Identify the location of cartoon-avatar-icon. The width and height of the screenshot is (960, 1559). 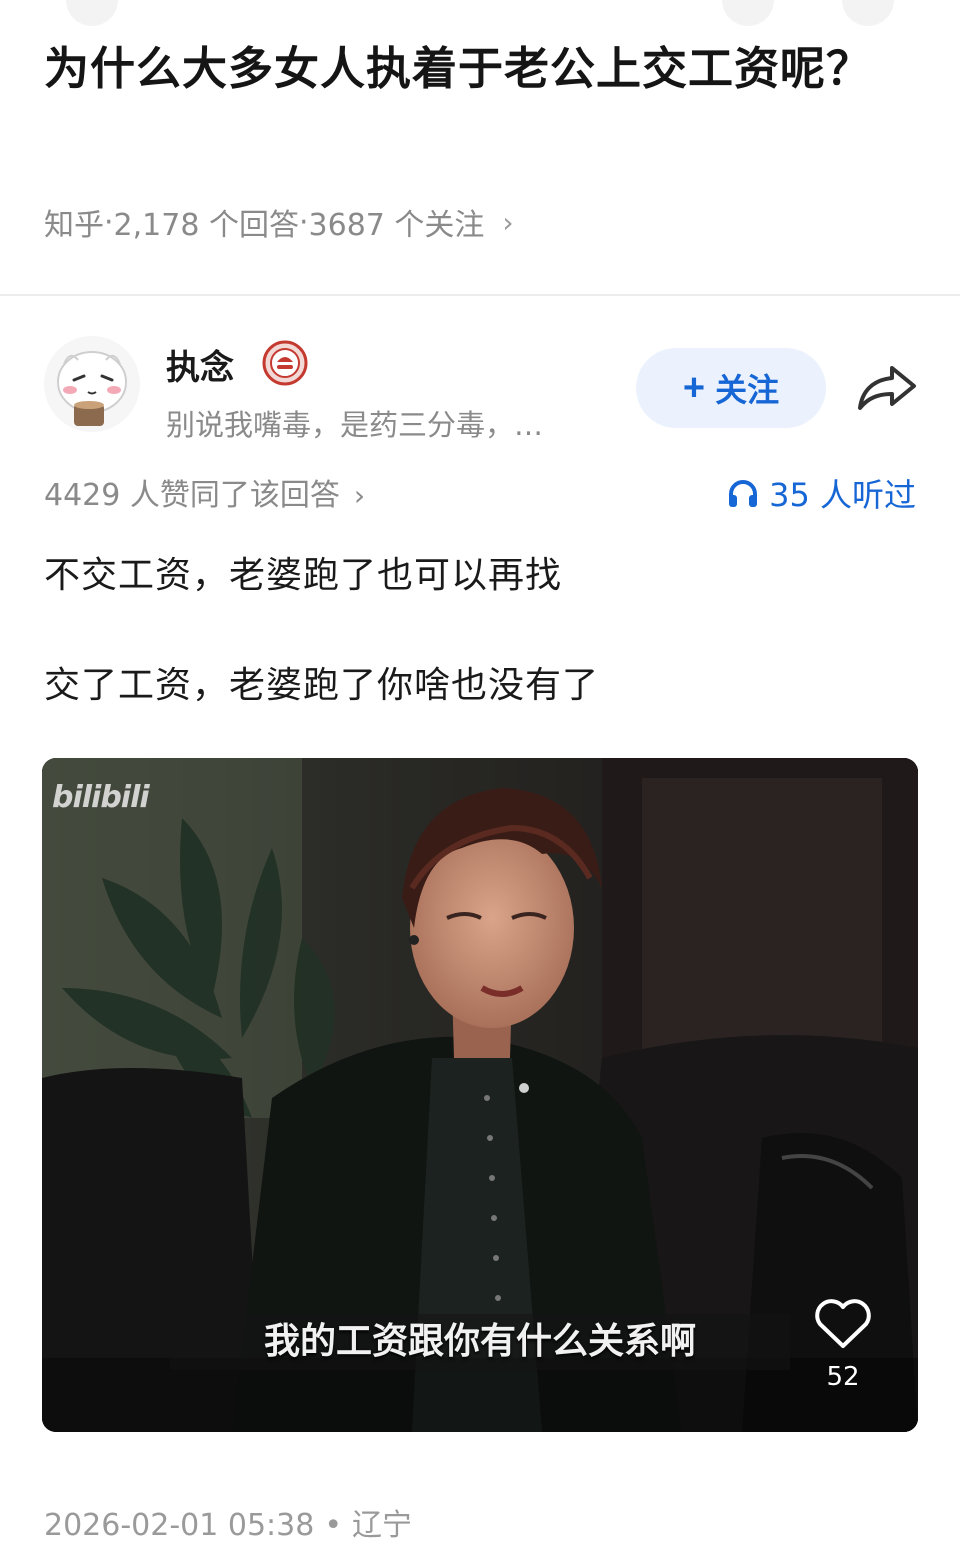
(92, 388).